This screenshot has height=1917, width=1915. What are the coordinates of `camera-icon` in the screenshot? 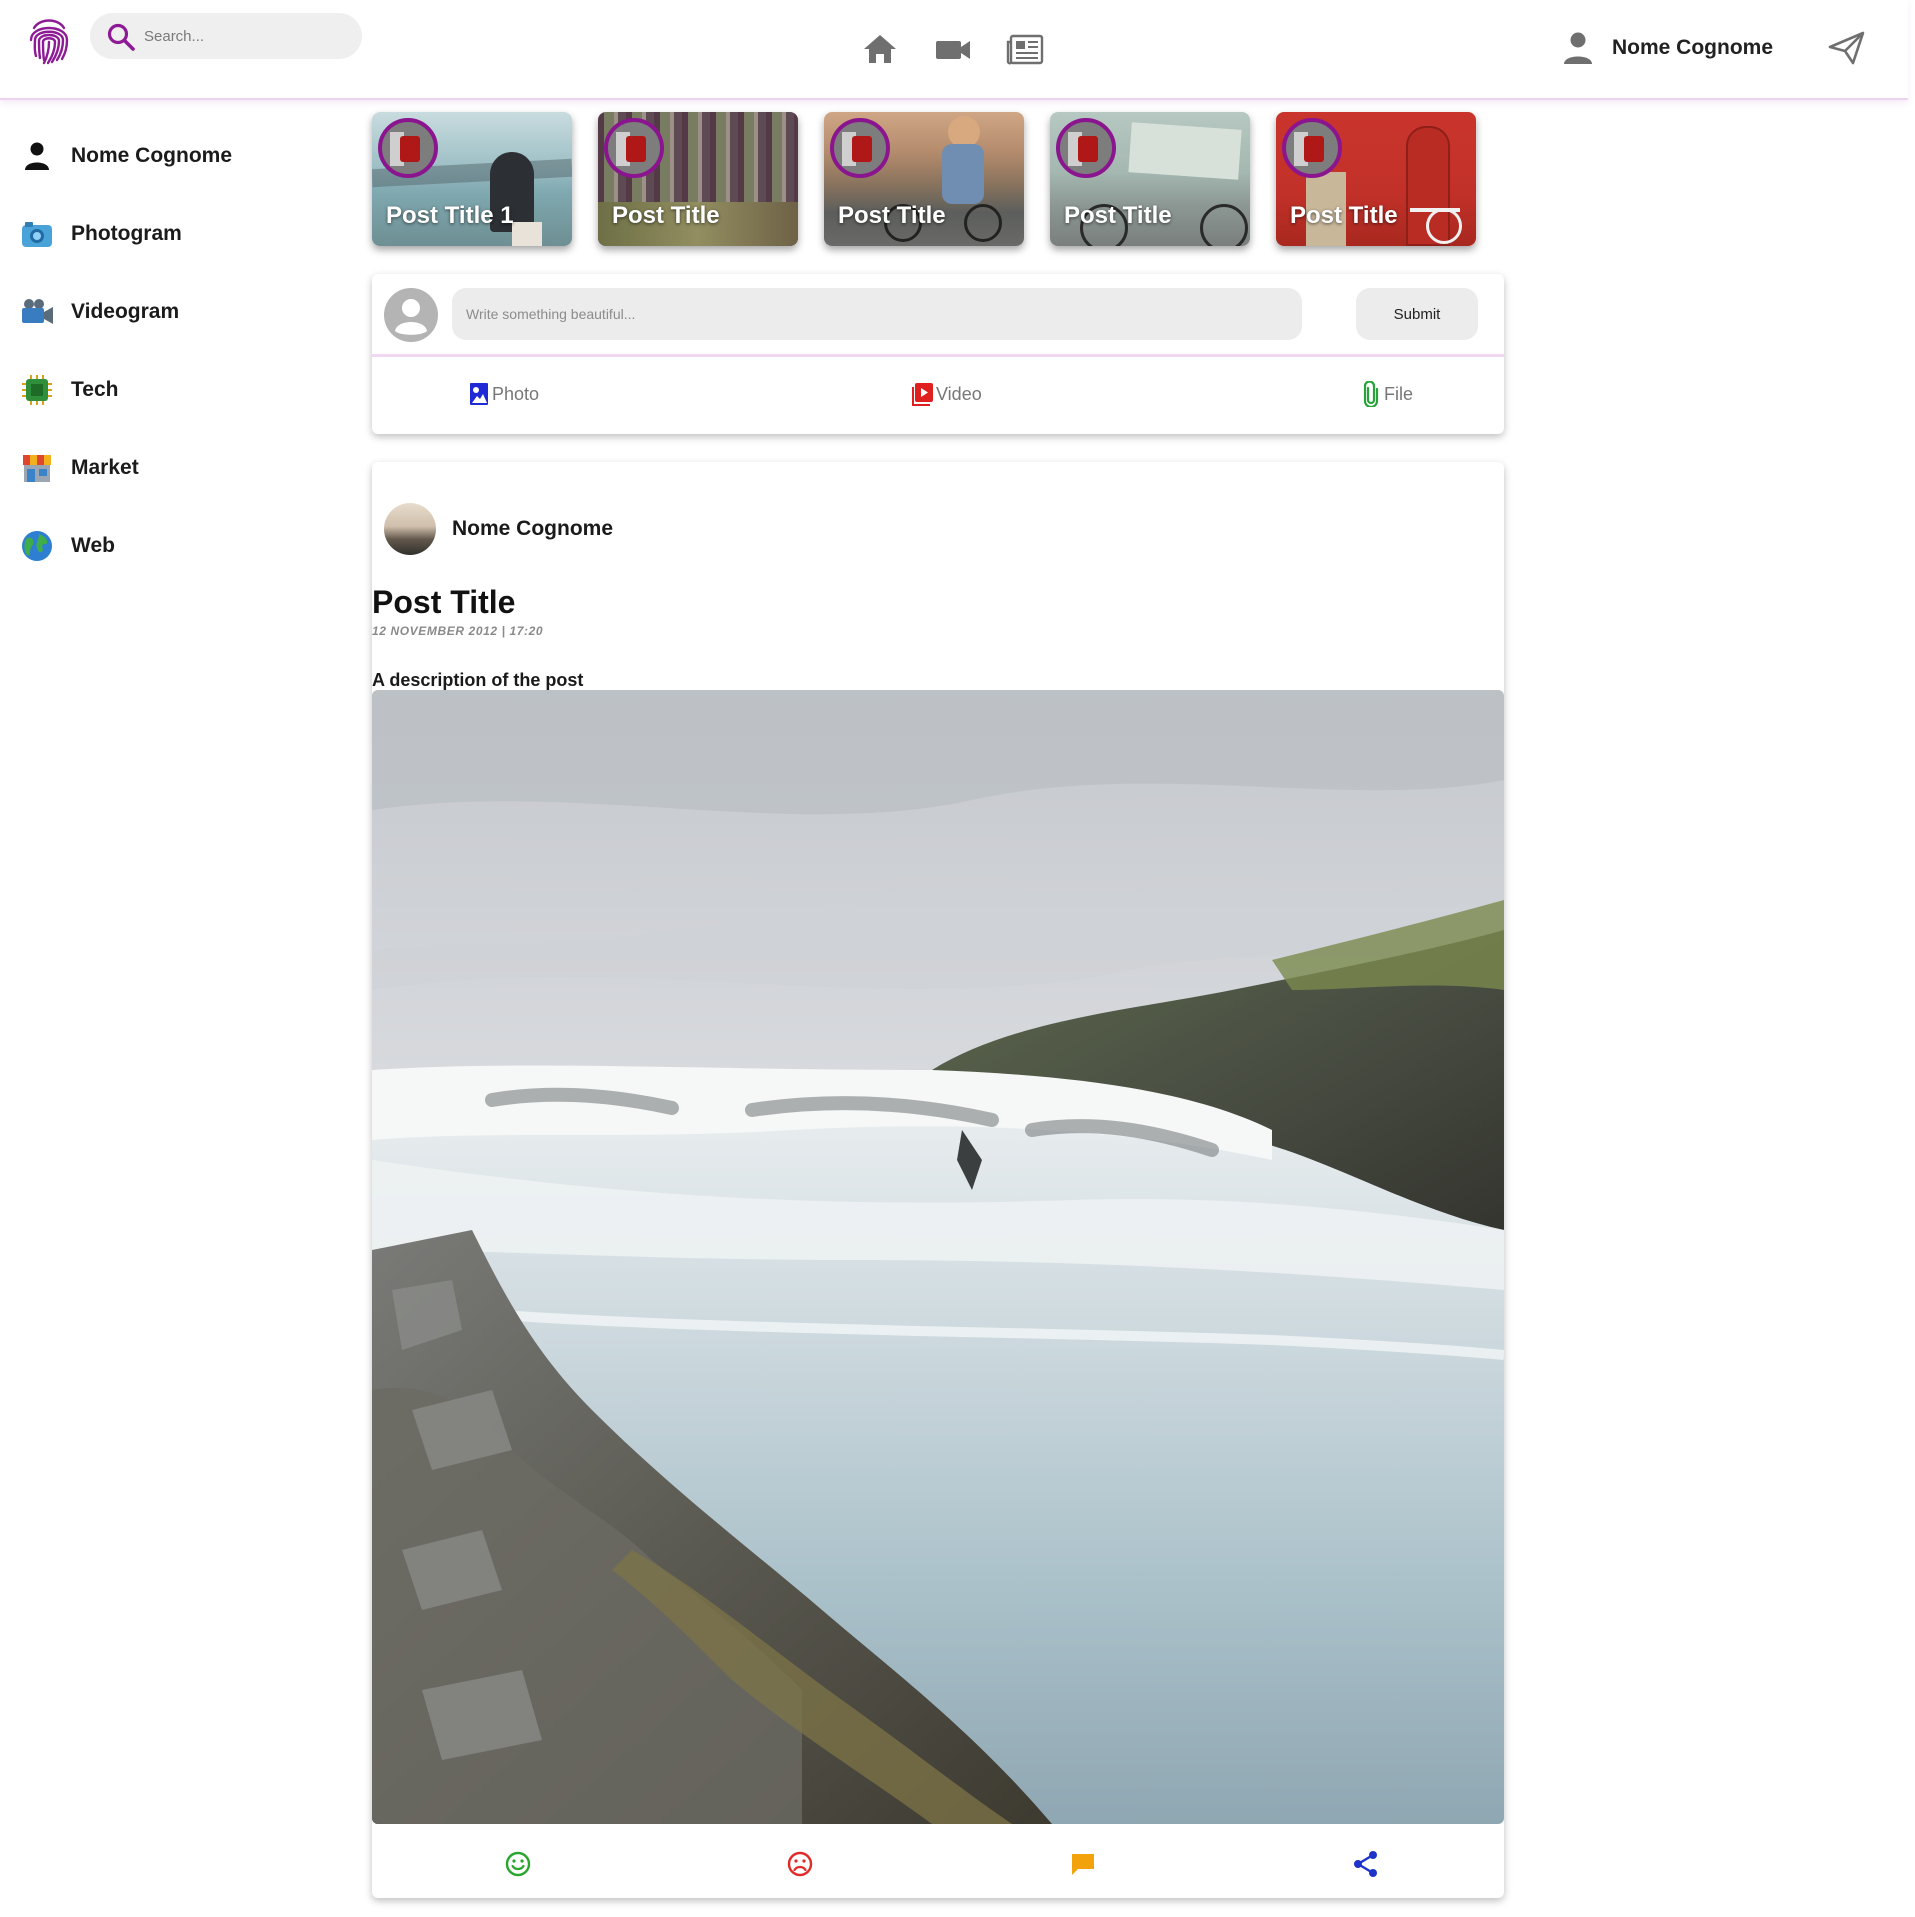 It's located at (37, 234).